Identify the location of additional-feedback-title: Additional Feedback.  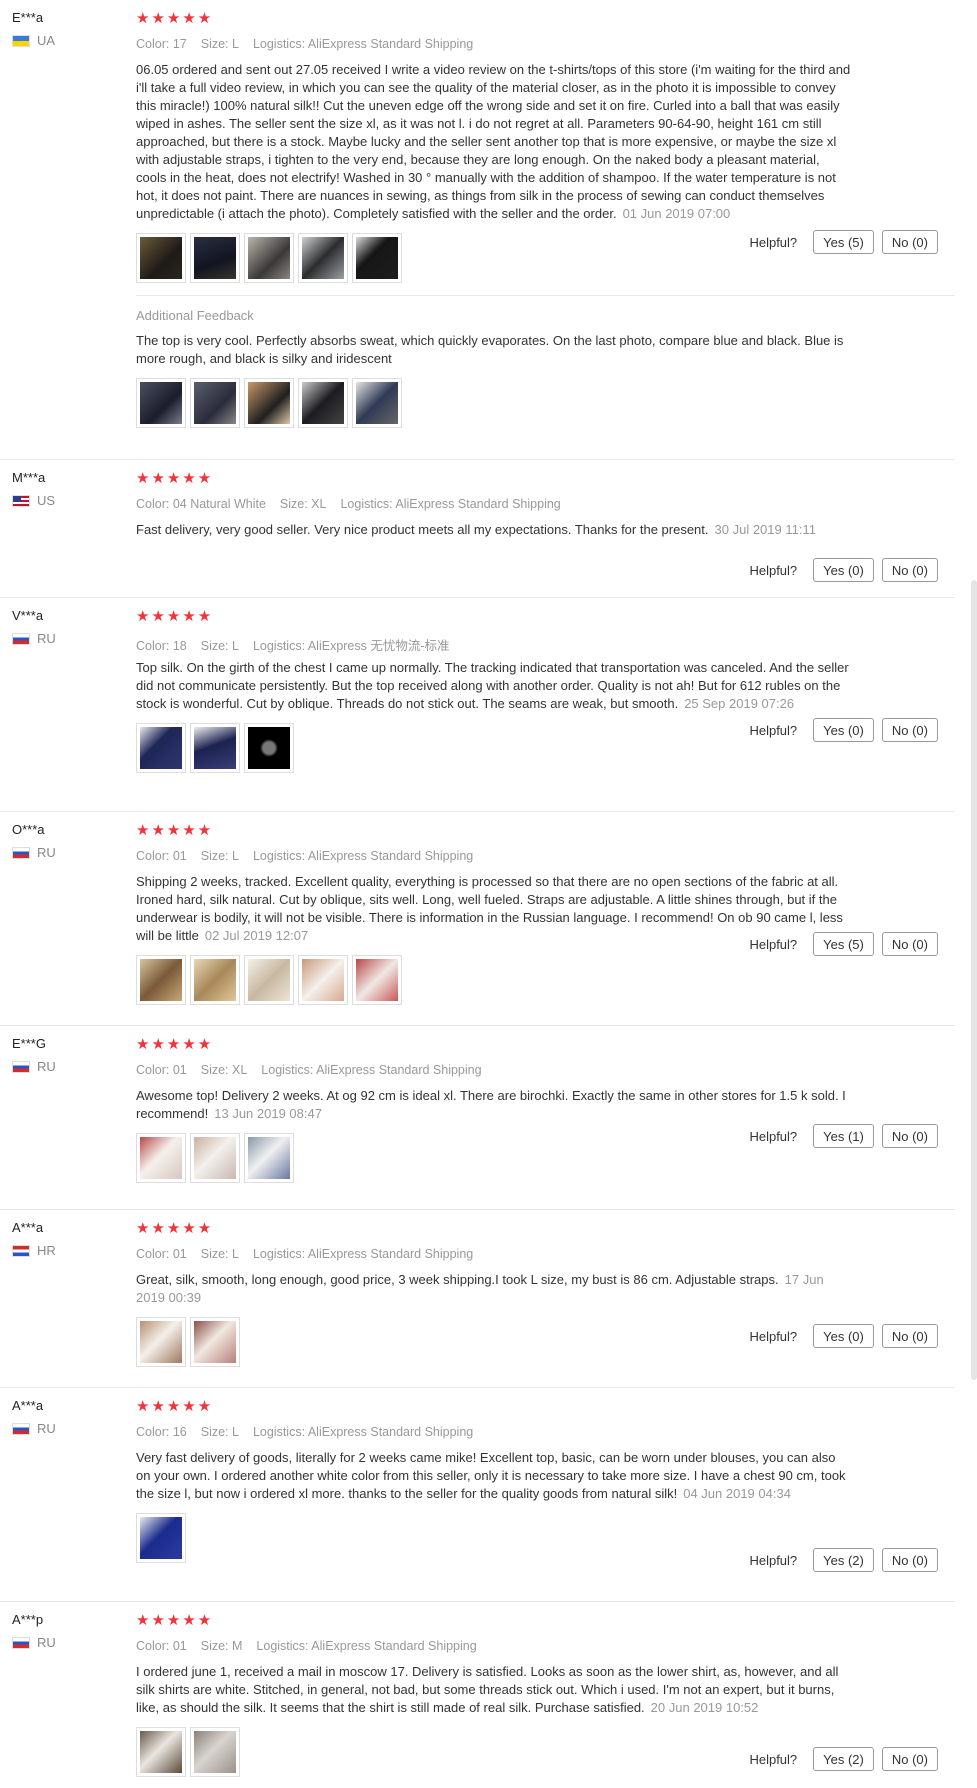
(195, 315).